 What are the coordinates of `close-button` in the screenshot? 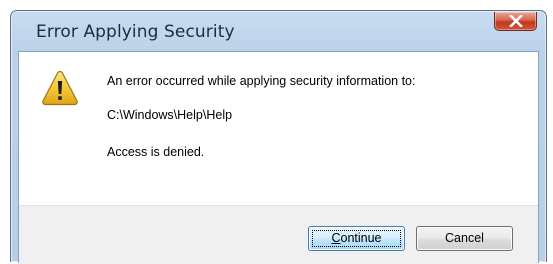 It's located at (515, 21).